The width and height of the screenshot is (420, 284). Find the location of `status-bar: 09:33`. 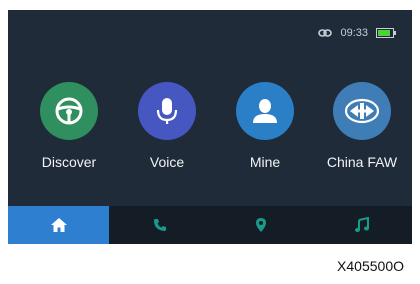

status-bar: 09:33 is located at coordinates (357, 33).